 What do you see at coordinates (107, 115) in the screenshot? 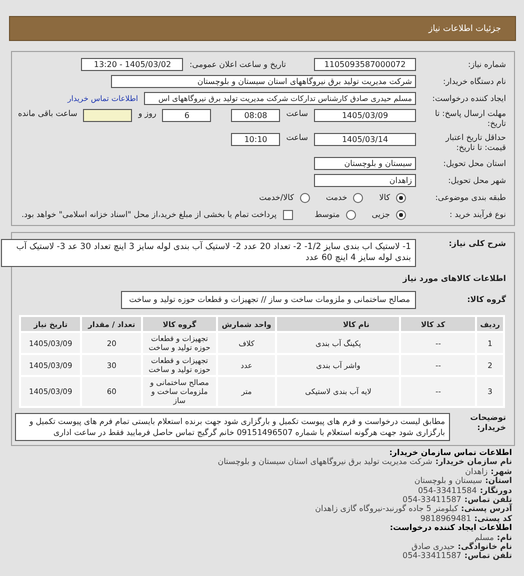
I see `remaining-field` at bounding box center [107, 115].